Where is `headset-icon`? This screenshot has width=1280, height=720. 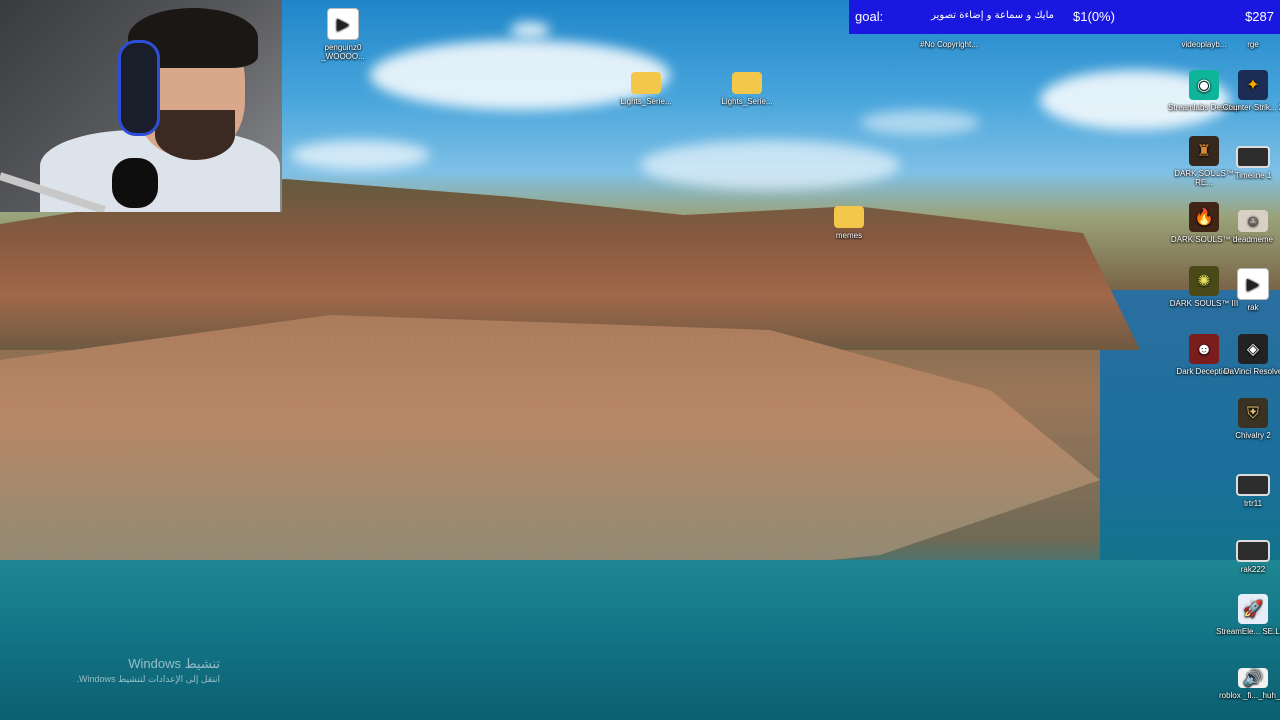
headset-icon is located at coordinates (139, 88).